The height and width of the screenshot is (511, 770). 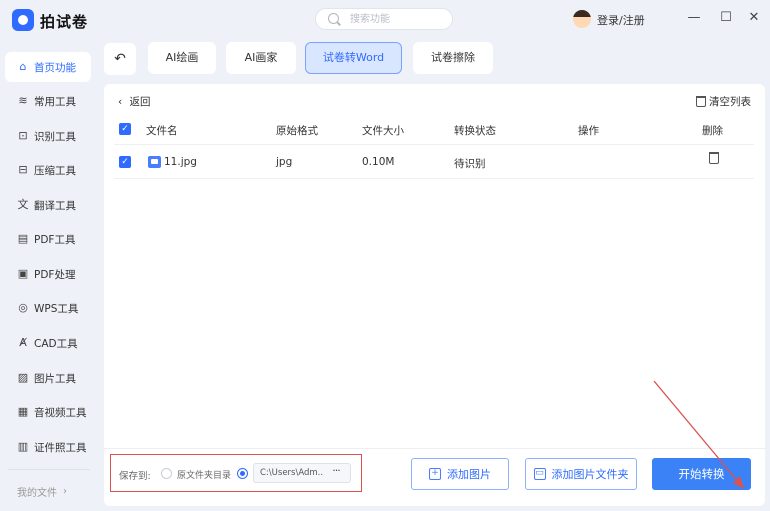 I want to click on translate-icon: 文, so click(x=23, y=204).